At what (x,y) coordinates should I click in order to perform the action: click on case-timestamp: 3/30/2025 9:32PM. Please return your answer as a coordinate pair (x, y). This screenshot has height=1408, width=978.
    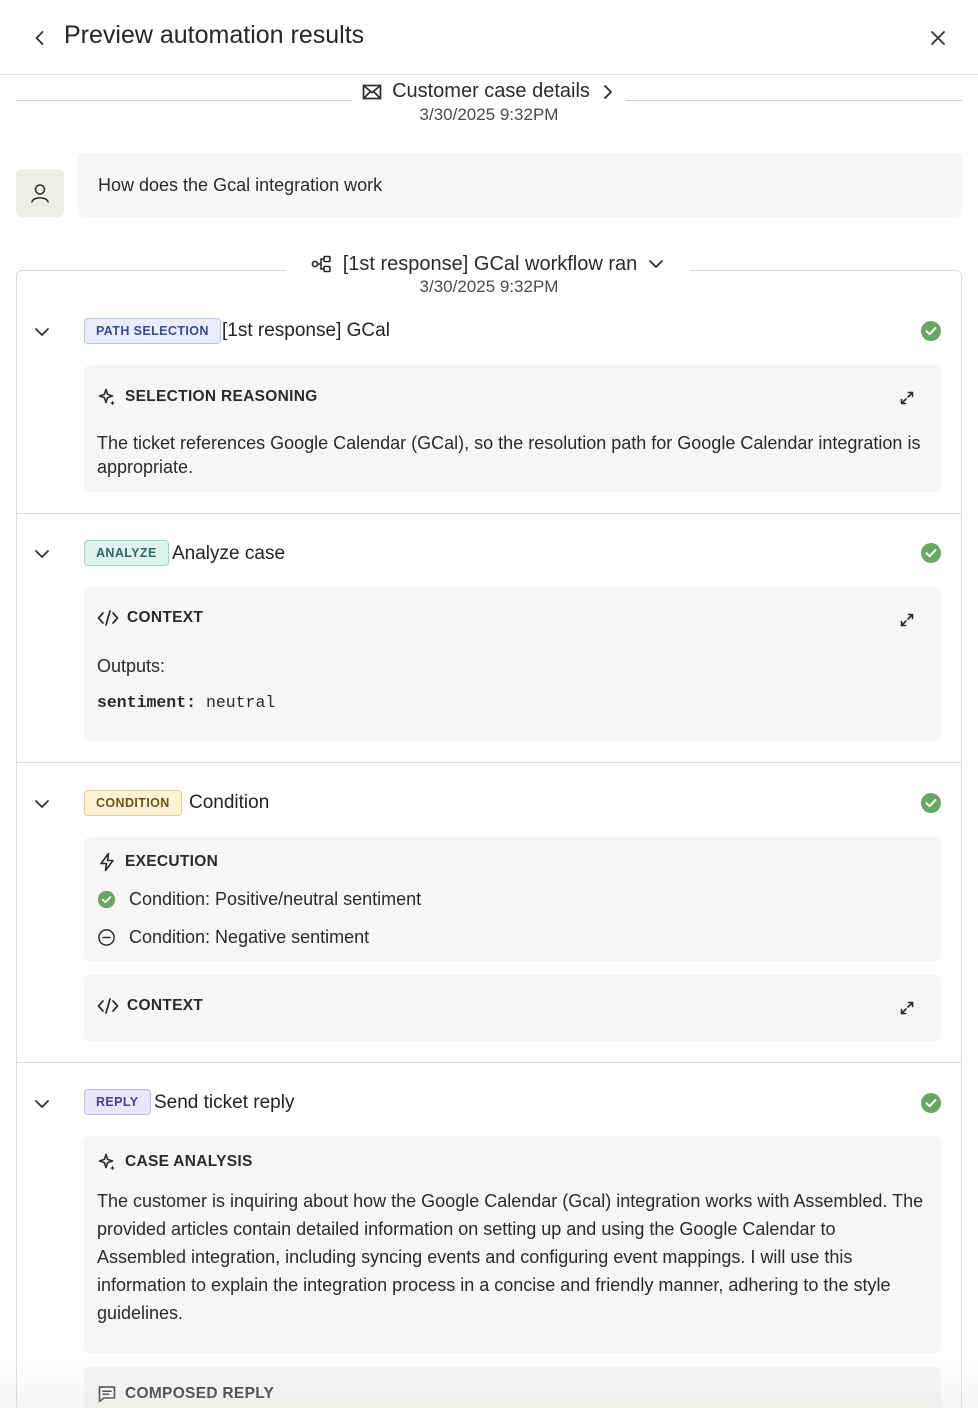
    Looking at the image, I should click on (489, 114).